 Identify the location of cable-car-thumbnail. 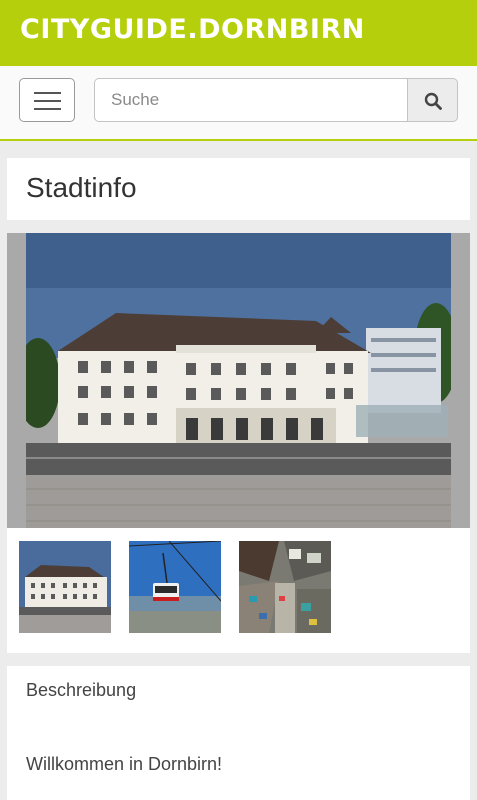
(175, 587).